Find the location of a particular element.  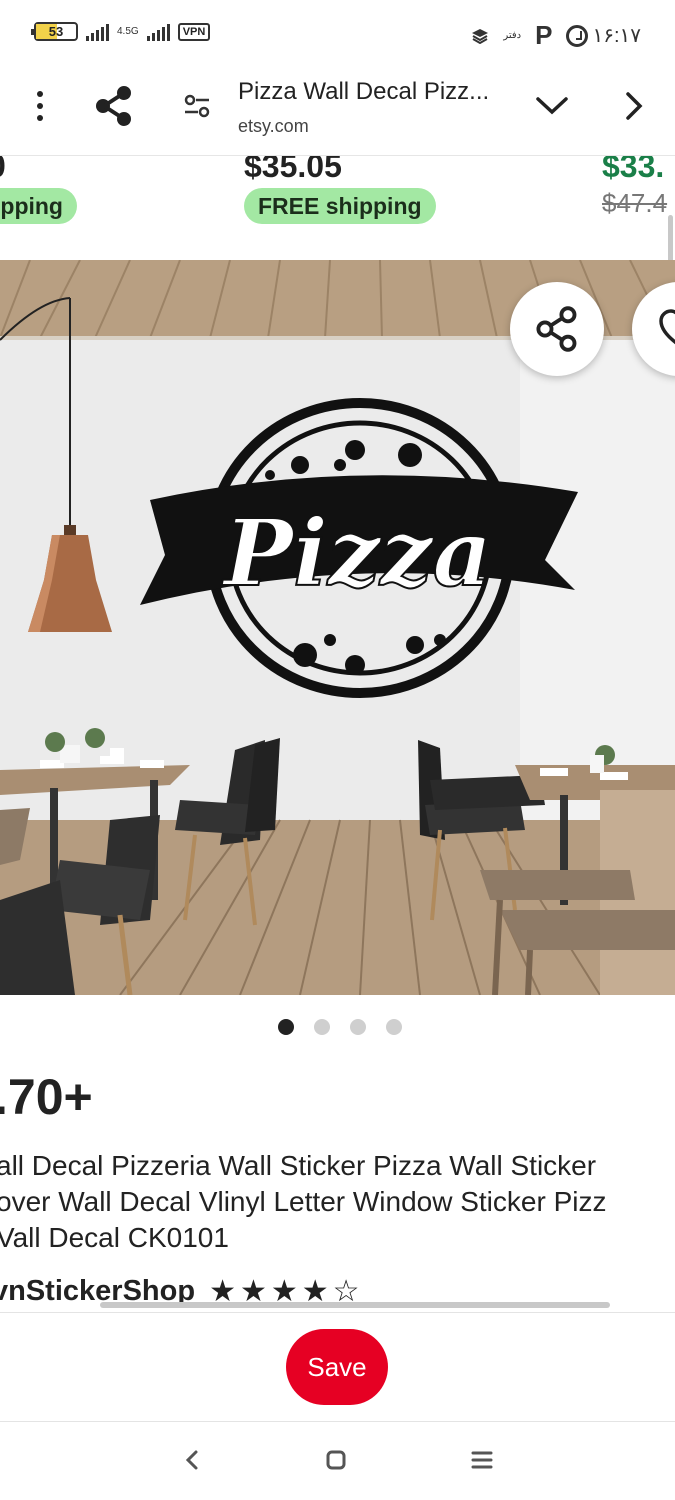

related-listings-strip: 0 ipping $35.05 FREE shipping $33. $47.4 is located at coordinates (337, 201).